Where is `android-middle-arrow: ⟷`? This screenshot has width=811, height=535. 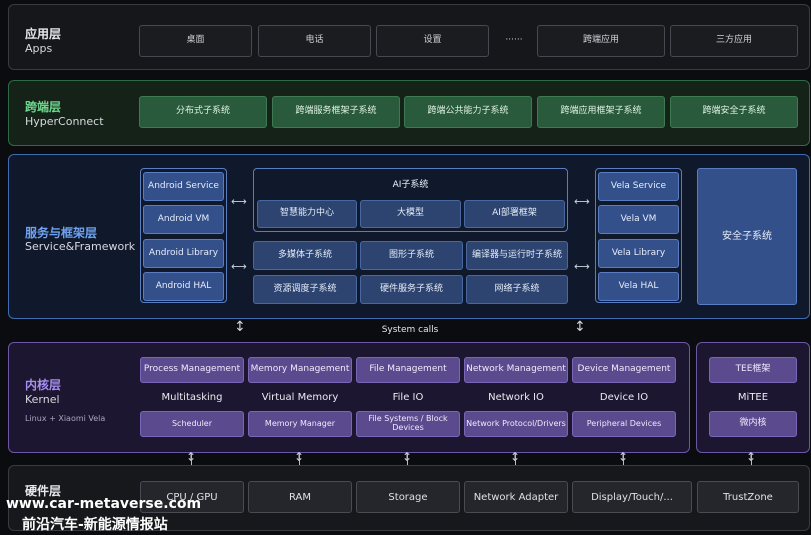 android-middle-arrow: ⟷ is located at coordinates (239, 266).